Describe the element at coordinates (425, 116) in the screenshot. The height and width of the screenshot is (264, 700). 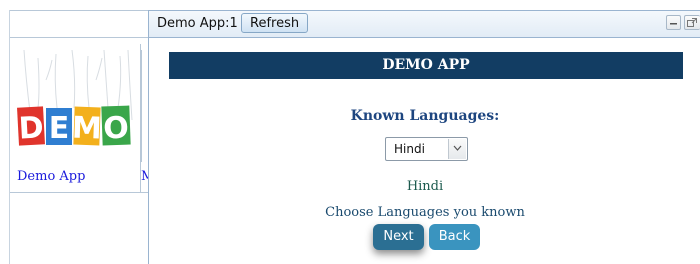
I see `known-languages-label: Known Languages:` at that location.